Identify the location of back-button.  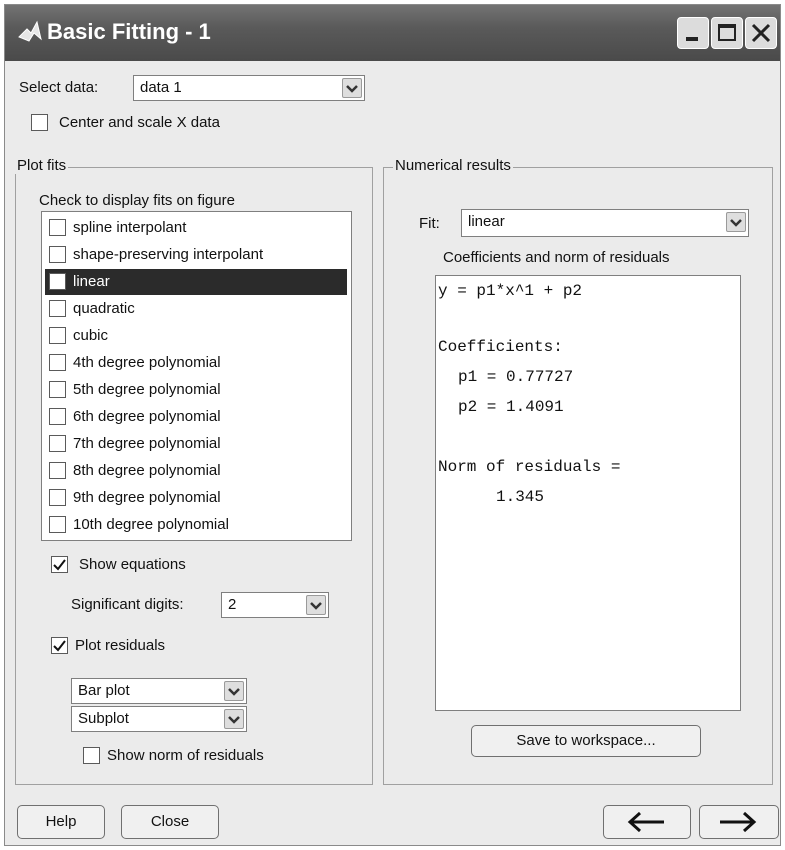
(647, 822).